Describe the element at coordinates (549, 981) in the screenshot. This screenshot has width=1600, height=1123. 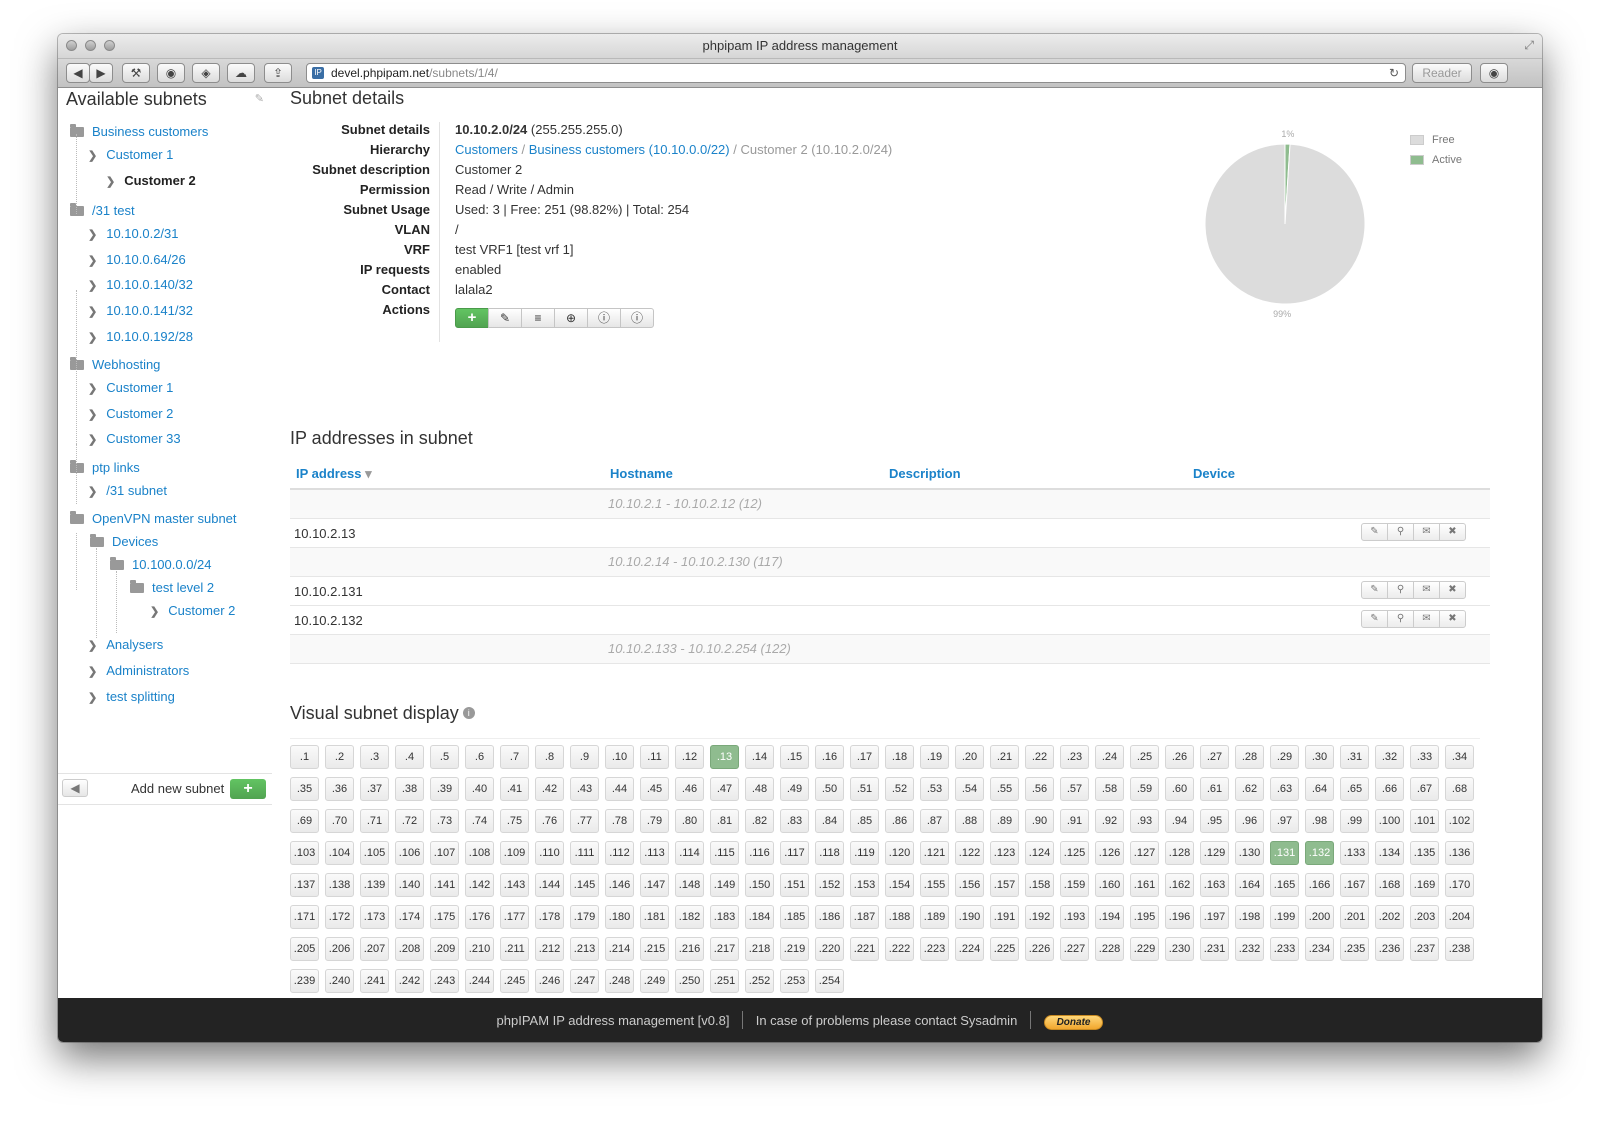
I see `ip-cell: .246` at that location.